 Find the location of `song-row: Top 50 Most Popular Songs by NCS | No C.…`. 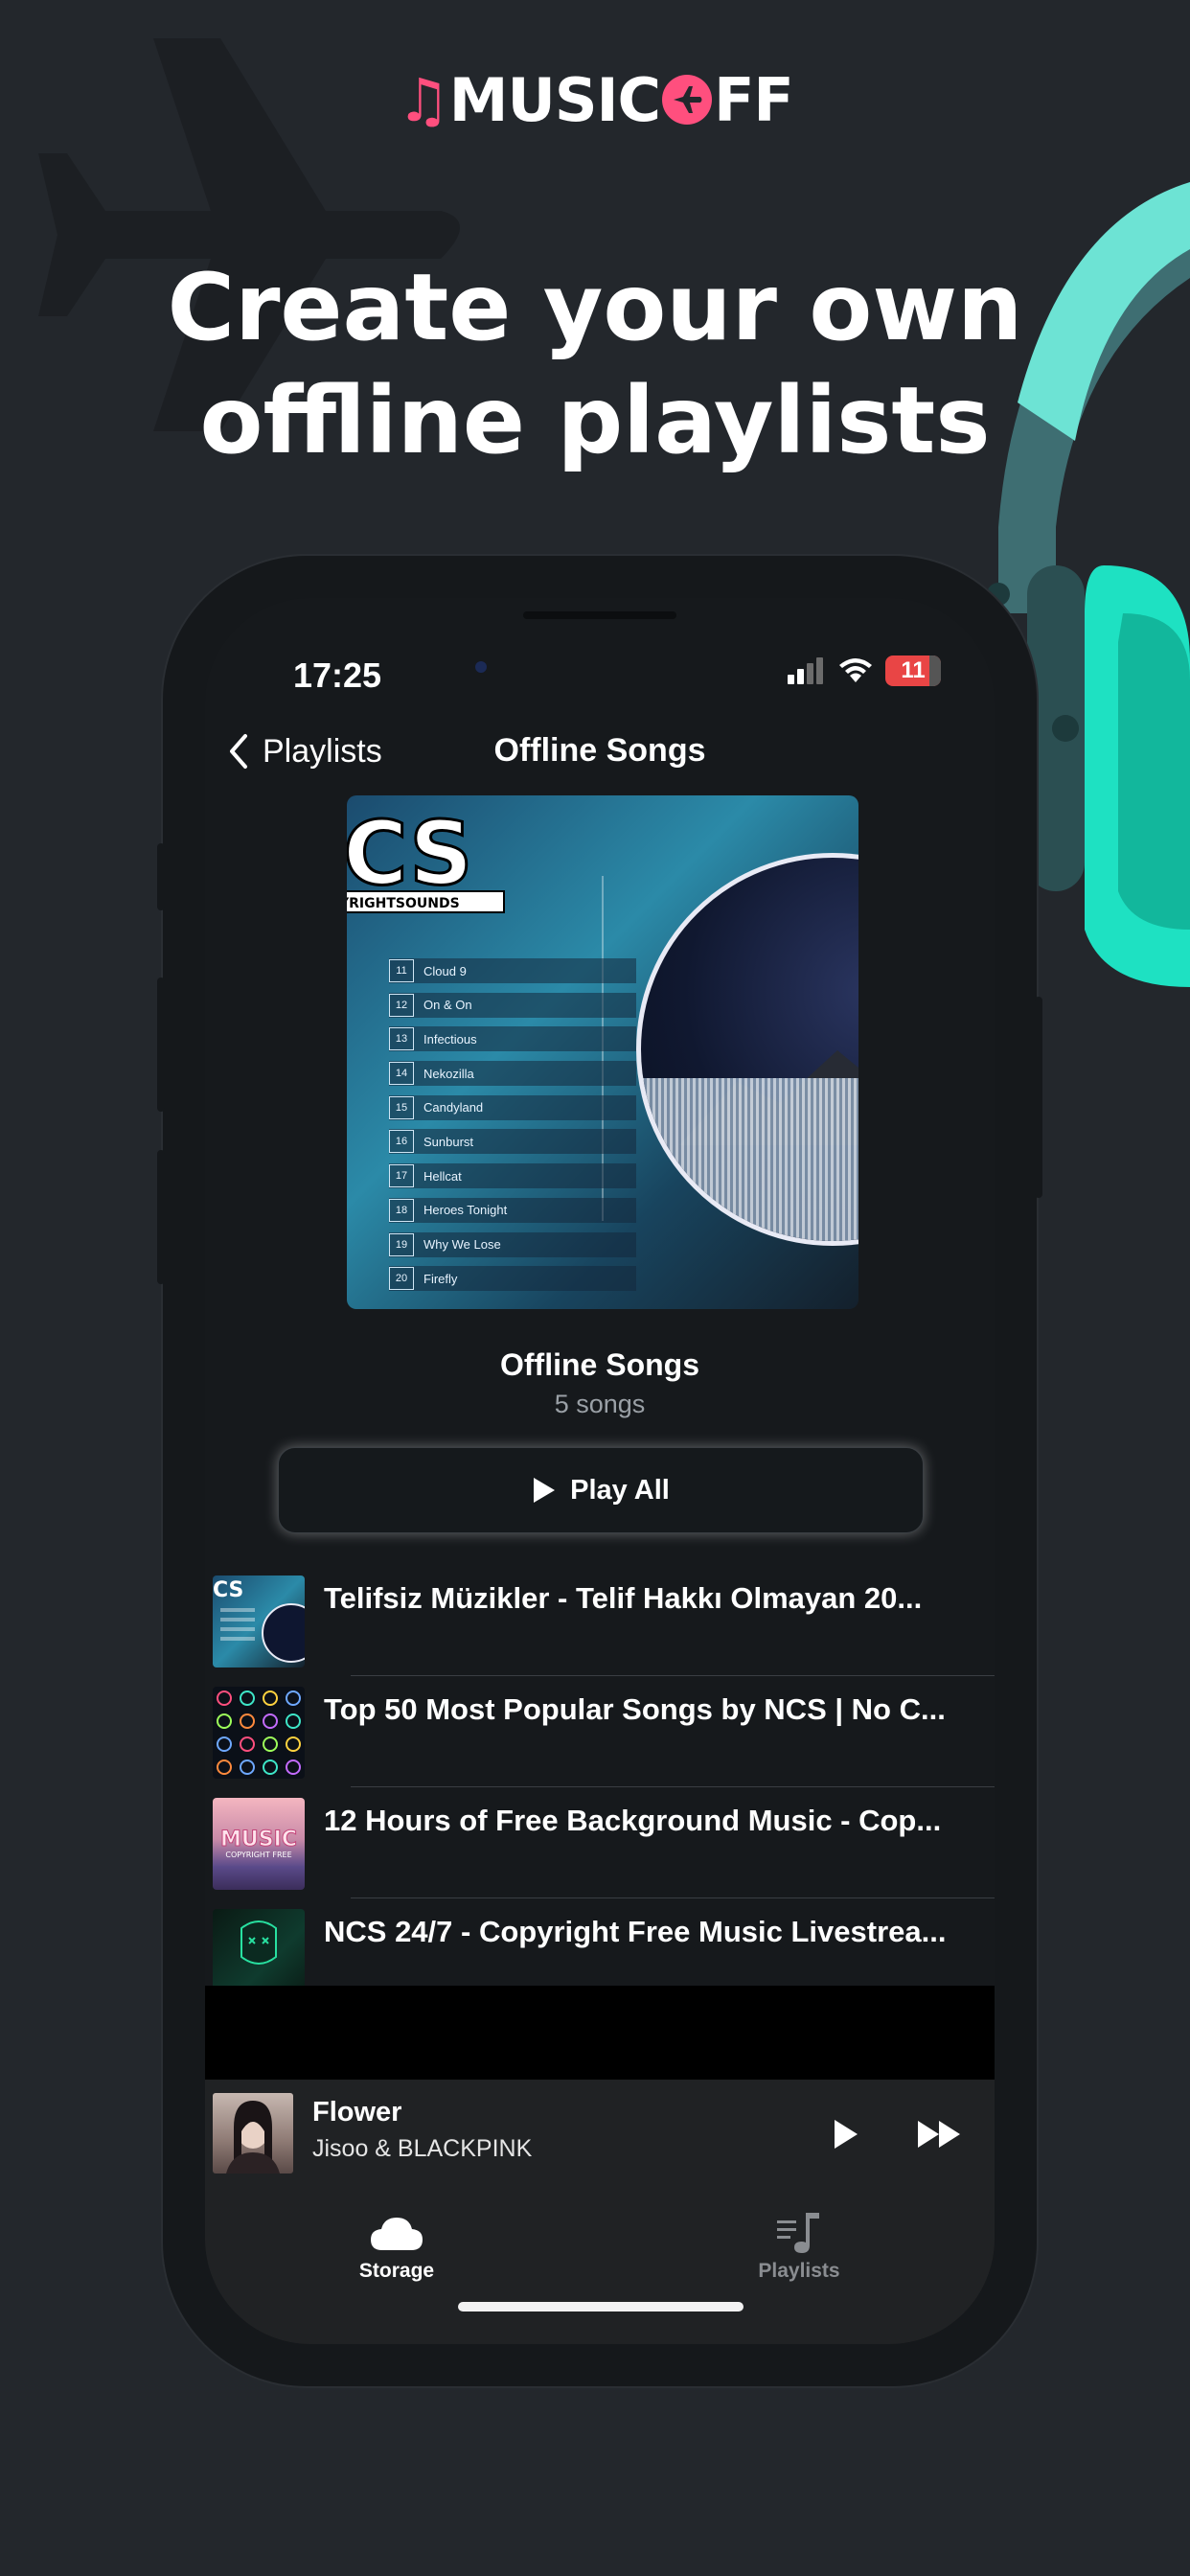

song-row: Top 50 Most Popular Songs by NCS | No C.… is located at coordinates (604, 1742).